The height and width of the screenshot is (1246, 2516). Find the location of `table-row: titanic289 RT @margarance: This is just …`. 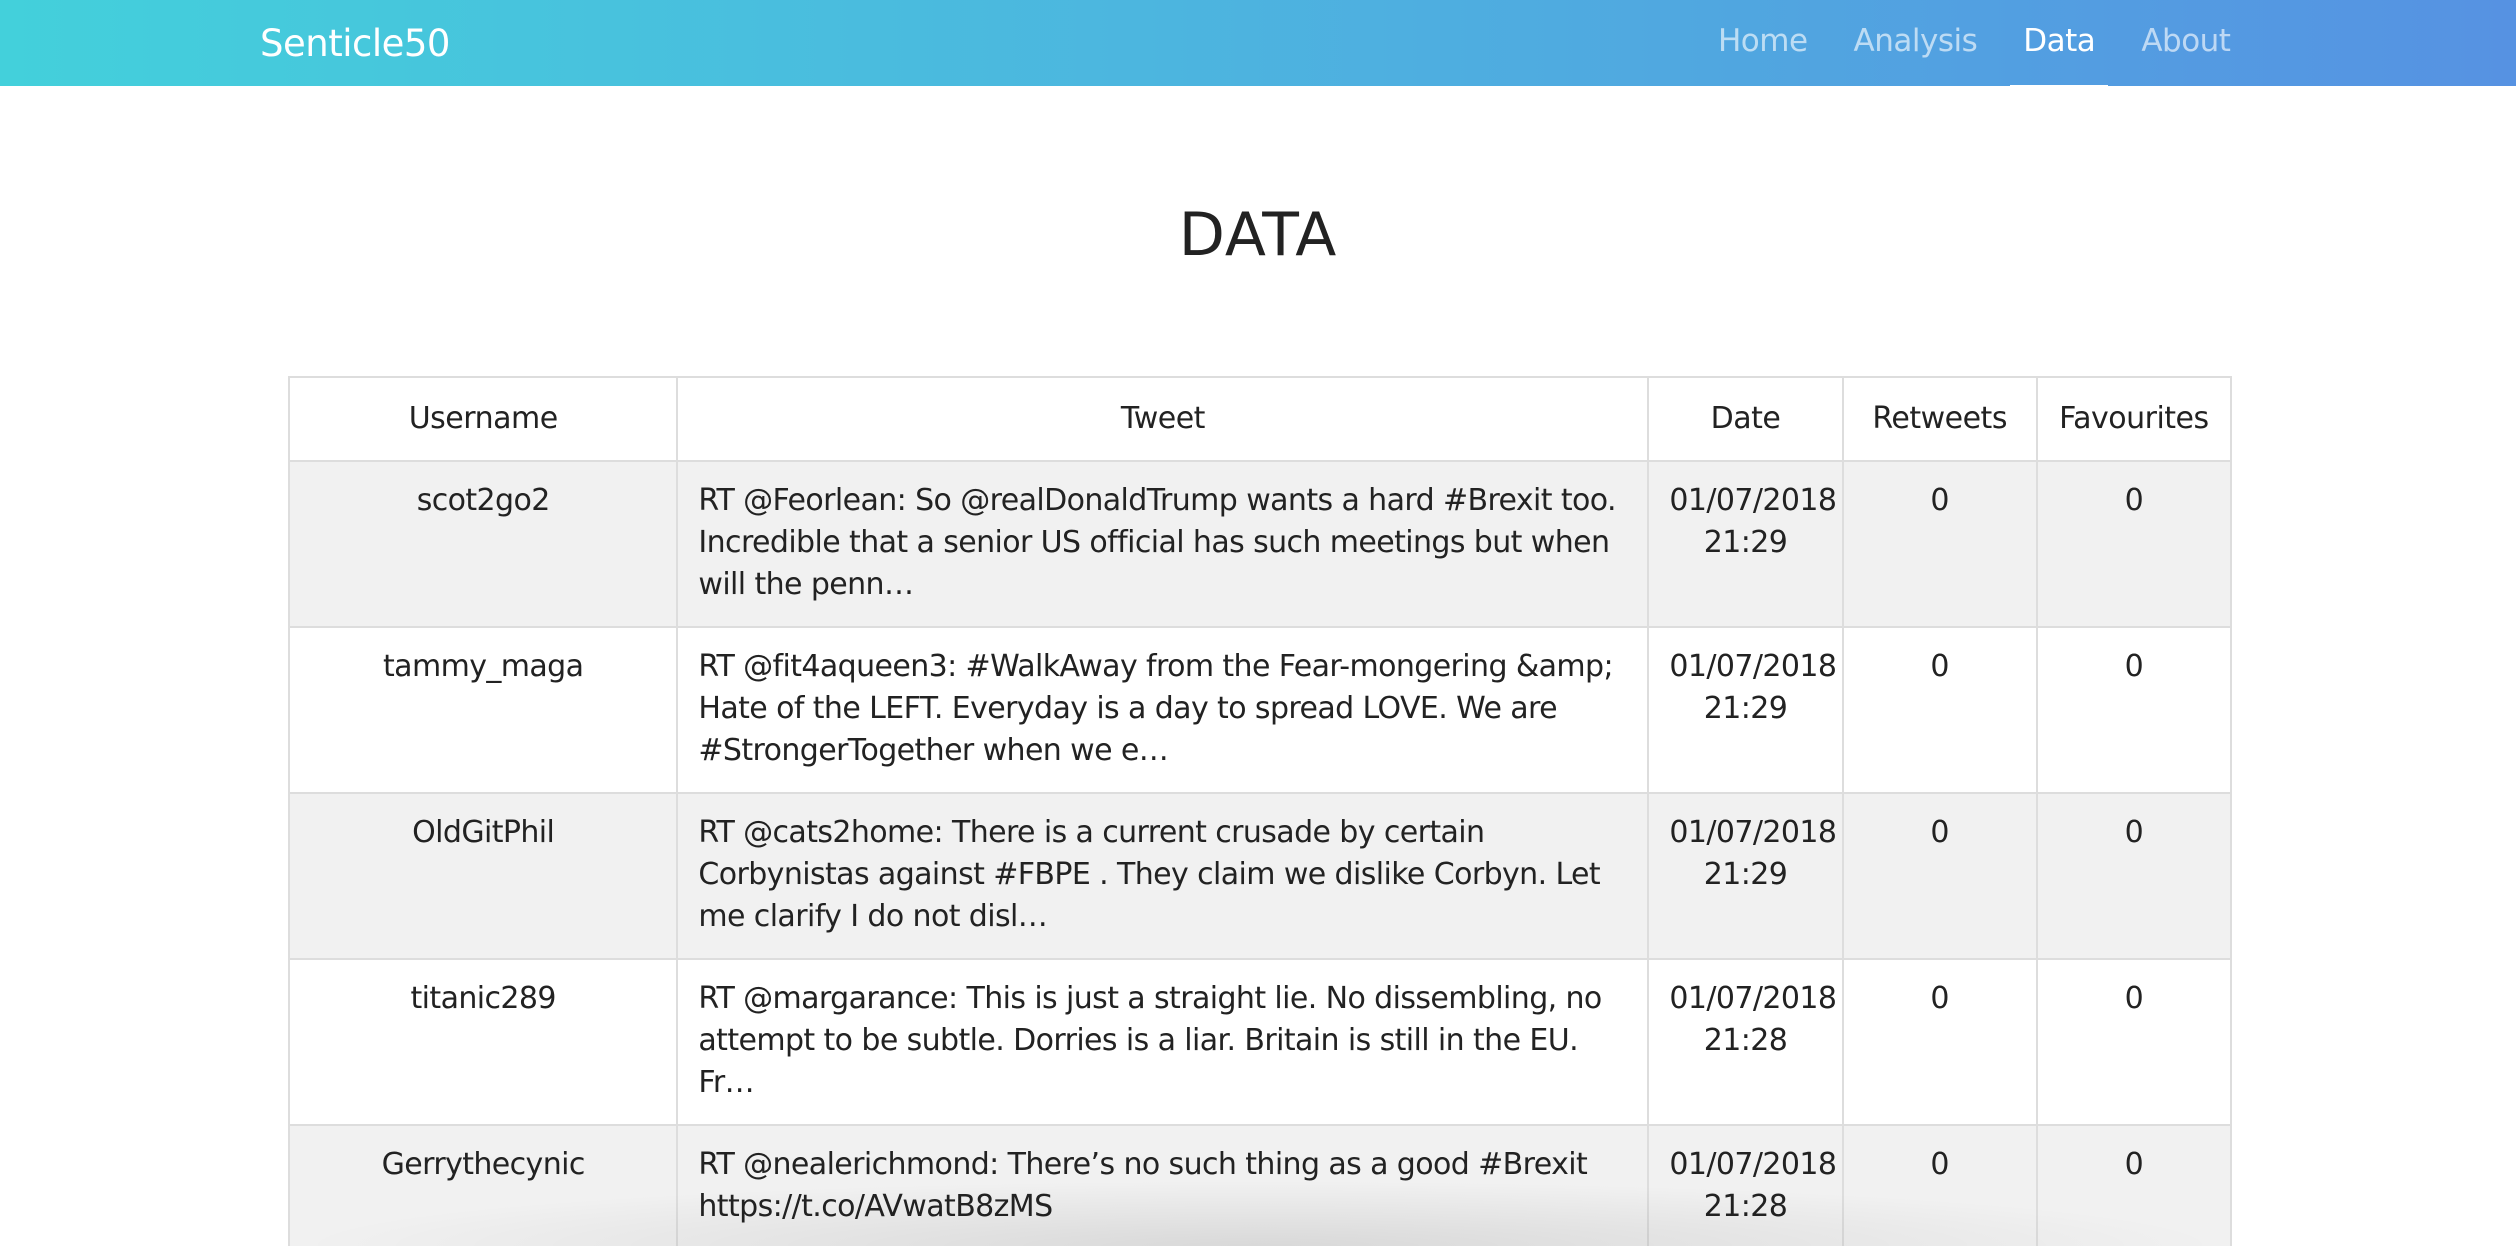

table-row: titanic289 RT @margarance: This is just … is located at coordinates (1260, 1042).